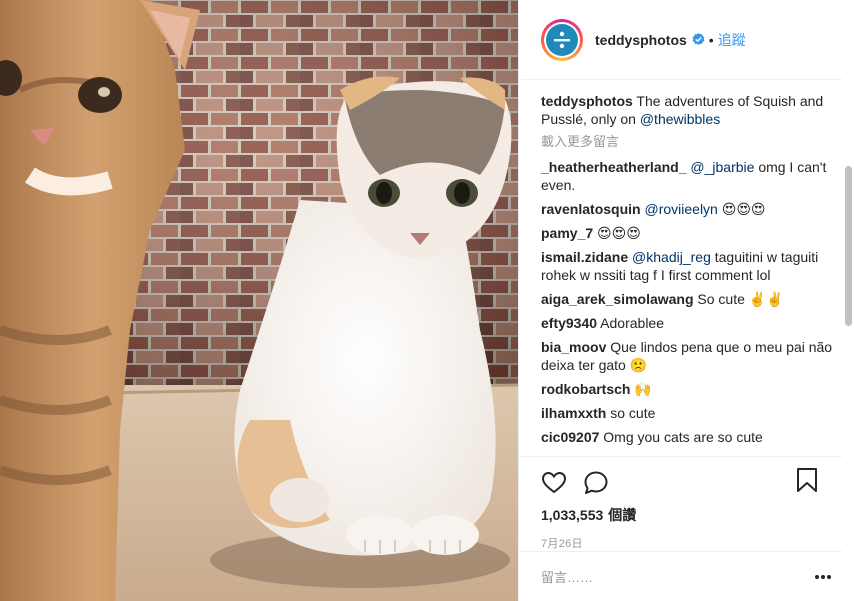 The width and height of the screenshot is (854, 601). Describe the element at coordinates (622, 515) in the screenshot. I see `like-count-unit: 個讚` at that location.